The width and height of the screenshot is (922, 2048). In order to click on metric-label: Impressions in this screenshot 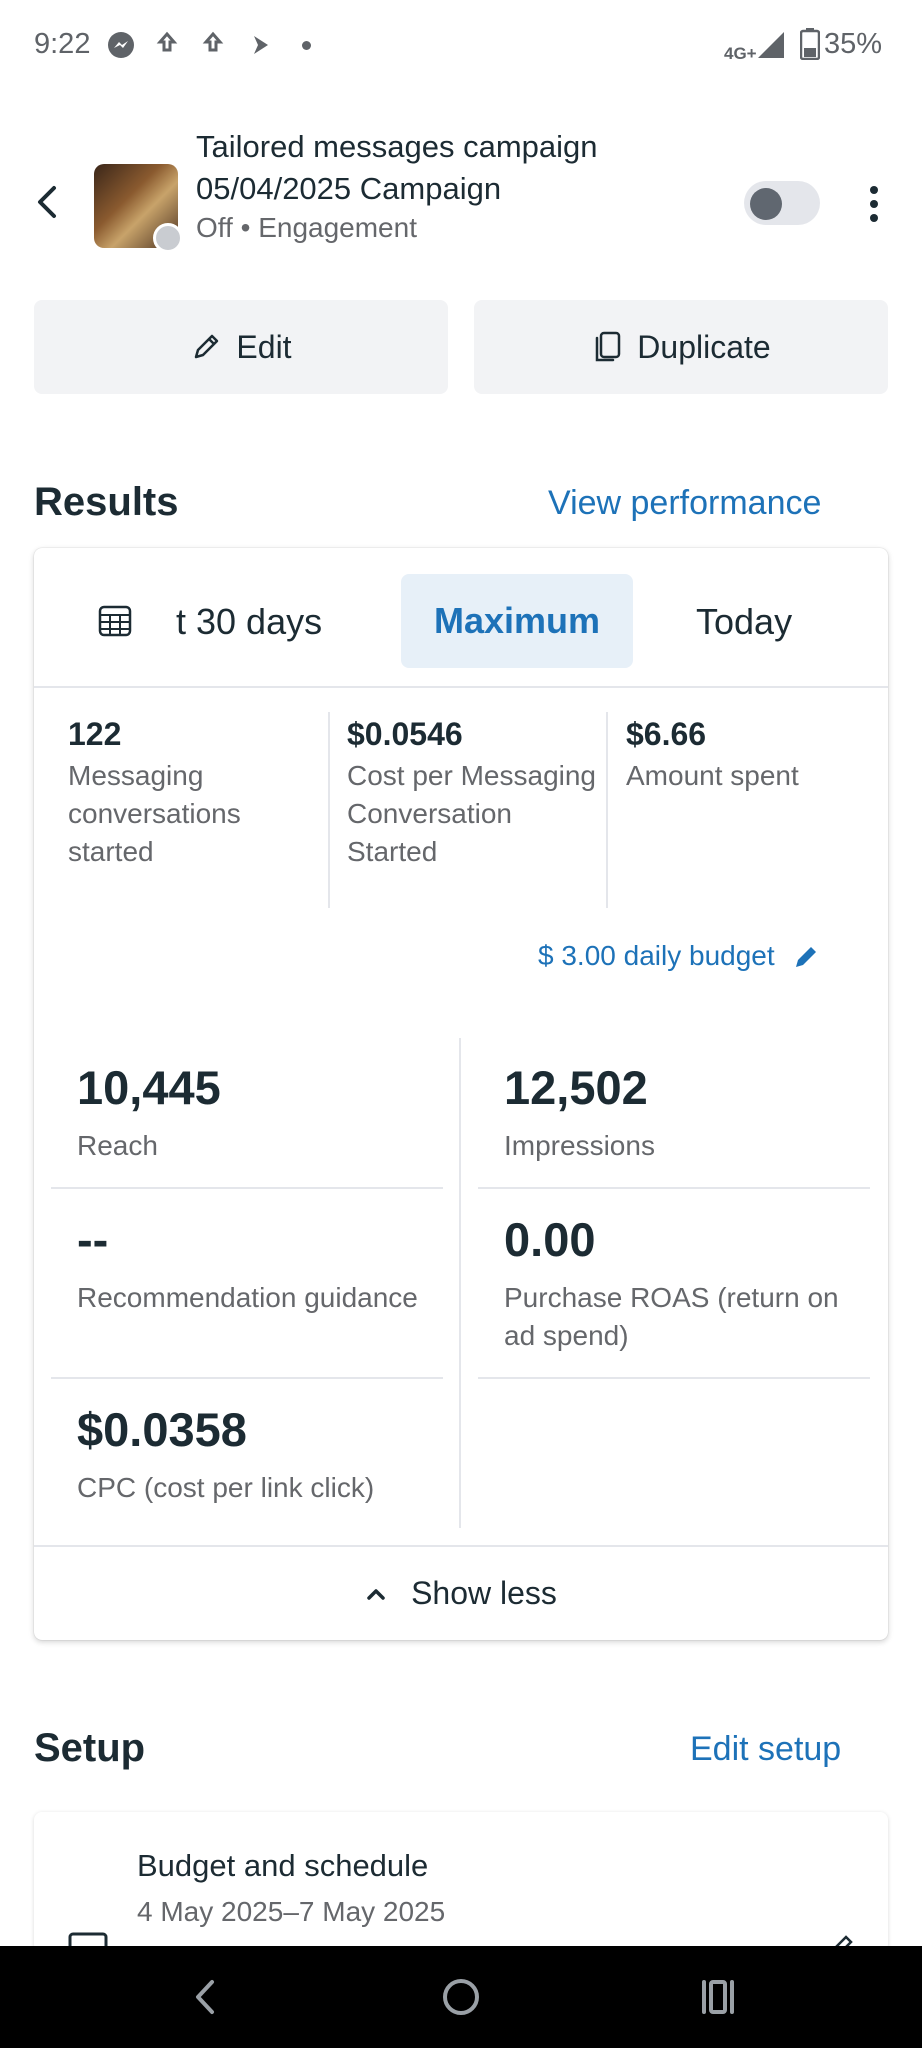, I will do `click(579, 1145)`.